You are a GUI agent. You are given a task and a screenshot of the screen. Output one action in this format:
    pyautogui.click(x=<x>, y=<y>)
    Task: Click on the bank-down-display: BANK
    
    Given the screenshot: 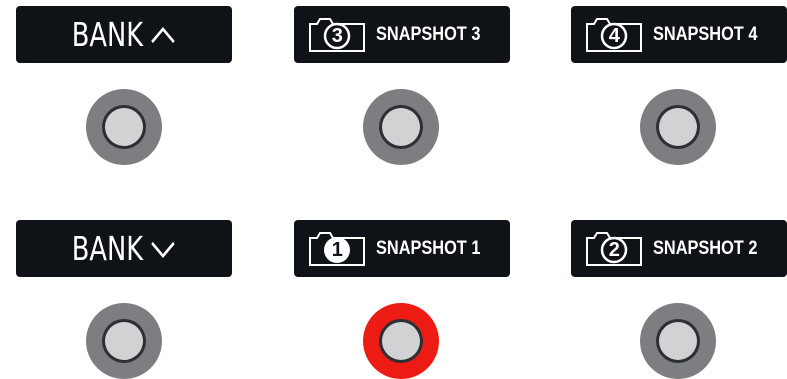 What is the action you would take?
    pyautogui.click(x=124, y=248)
    